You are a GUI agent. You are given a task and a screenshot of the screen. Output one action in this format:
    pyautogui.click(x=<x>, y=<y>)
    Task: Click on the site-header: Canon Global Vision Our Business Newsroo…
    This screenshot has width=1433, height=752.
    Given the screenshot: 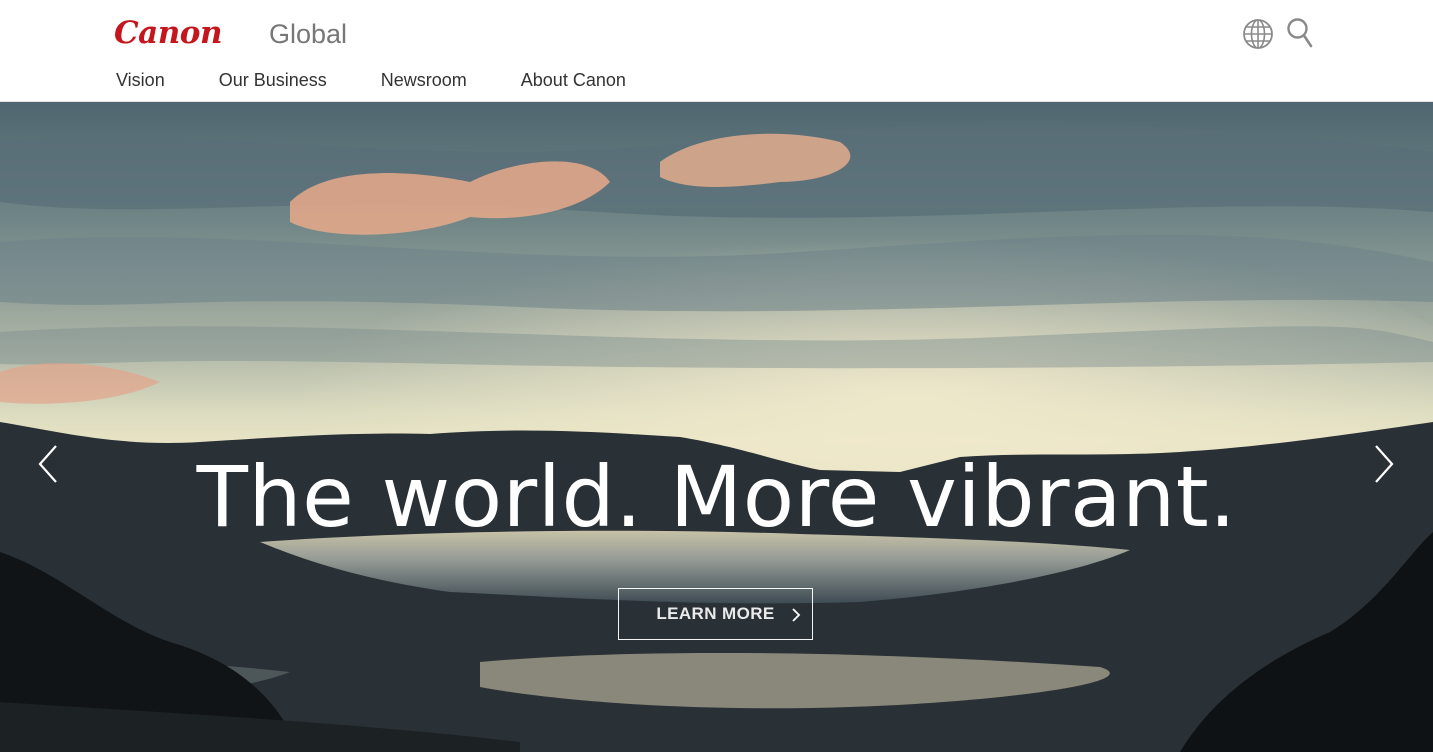 What is the action you would take?
    pyautogui.click(x=716, y=51)
    